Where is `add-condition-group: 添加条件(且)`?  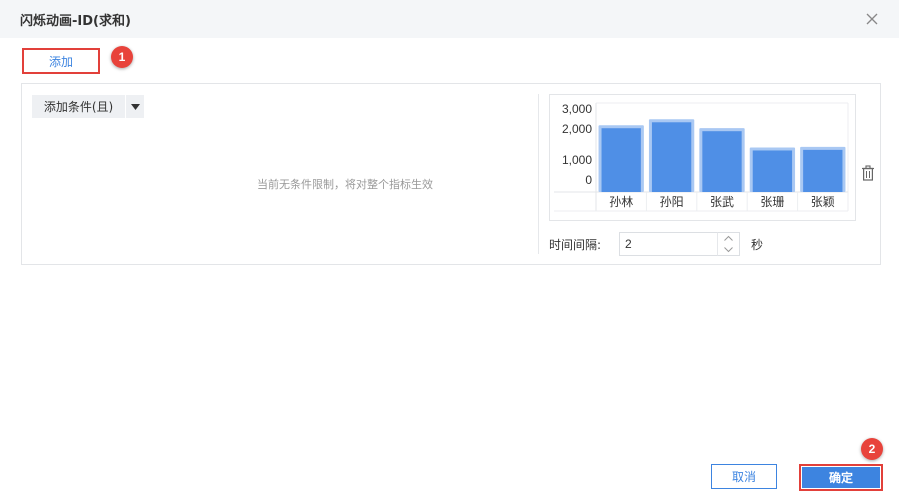 add-condition-group: 添加条件(且) is located at coordinates (88, 106).